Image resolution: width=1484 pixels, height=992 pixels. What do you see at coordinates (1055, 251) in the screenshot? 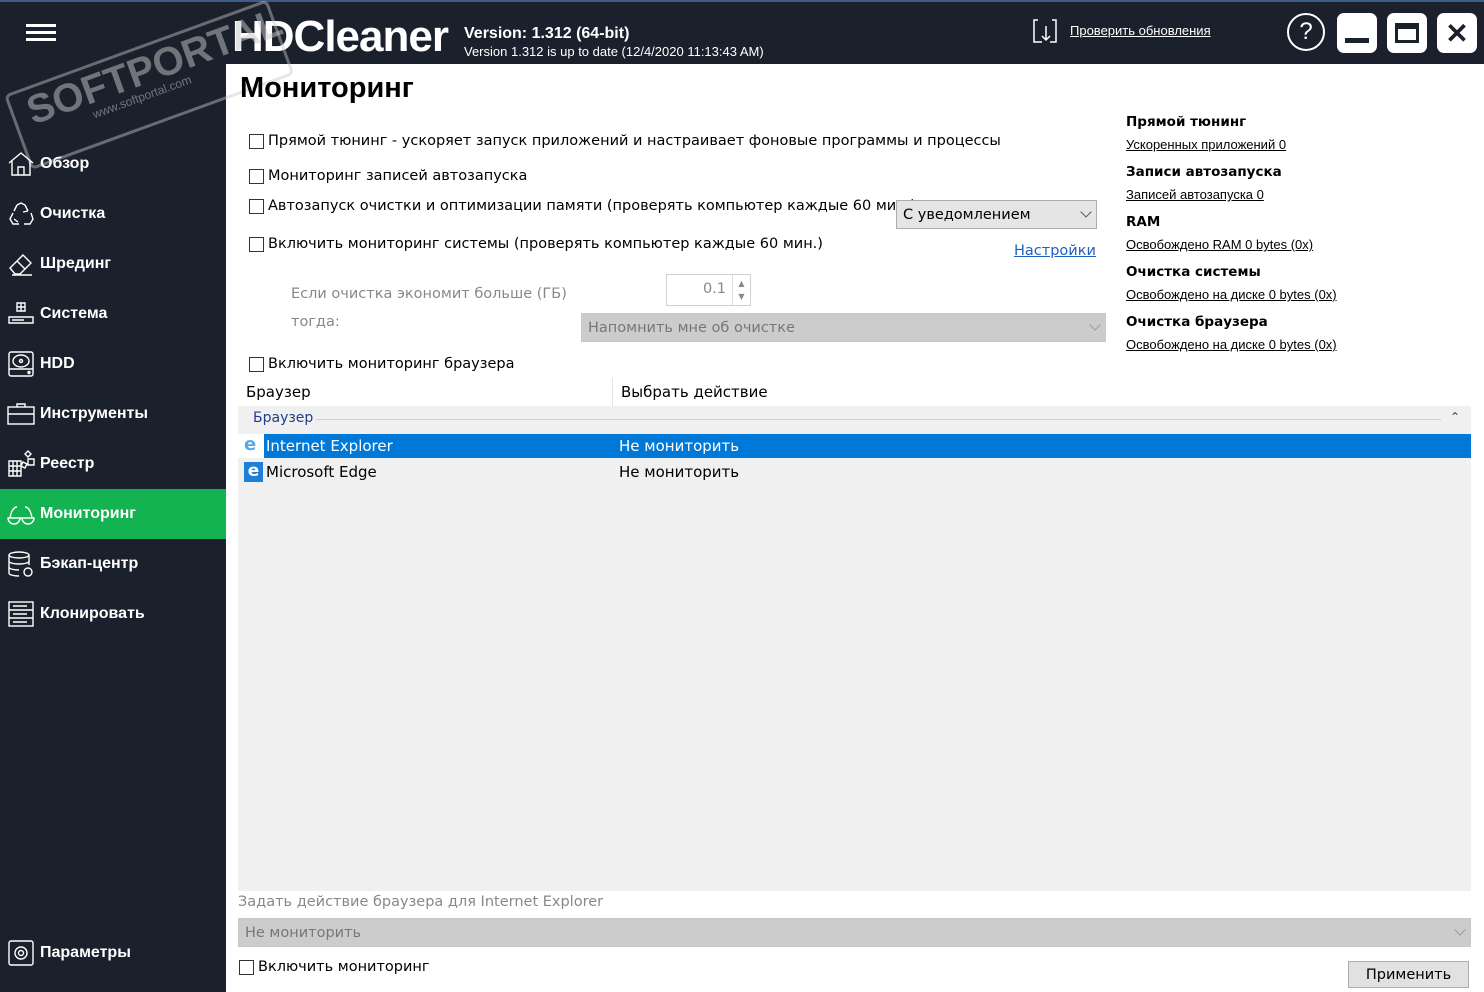
I see `settings-link: Настройки` at bounding box center [1055, 251].